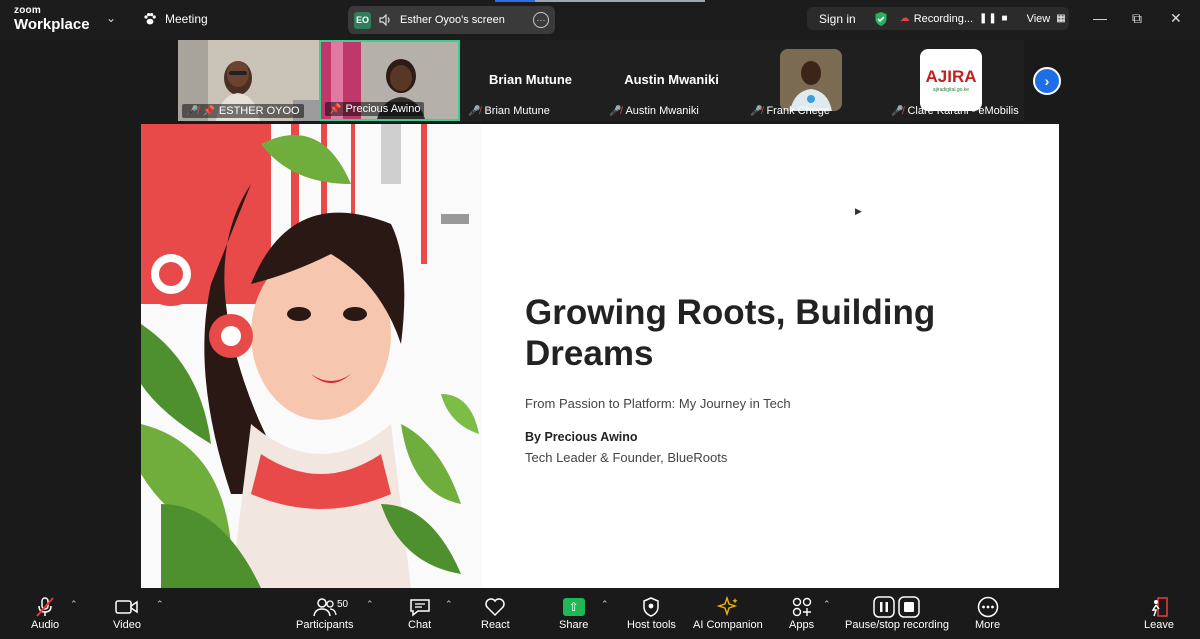  What do you see at coordinates (1047, 81) in the screenshot?
I see `next-page-button: ›` at bounding box center [1047, 81].